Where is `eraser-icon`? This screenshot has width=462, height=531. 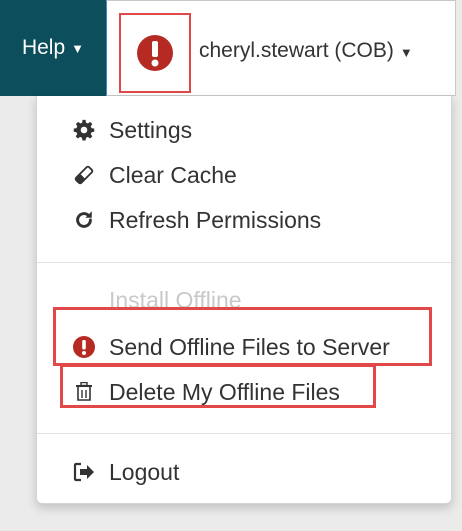 eraser-icon is located at coordinates (84, 175).